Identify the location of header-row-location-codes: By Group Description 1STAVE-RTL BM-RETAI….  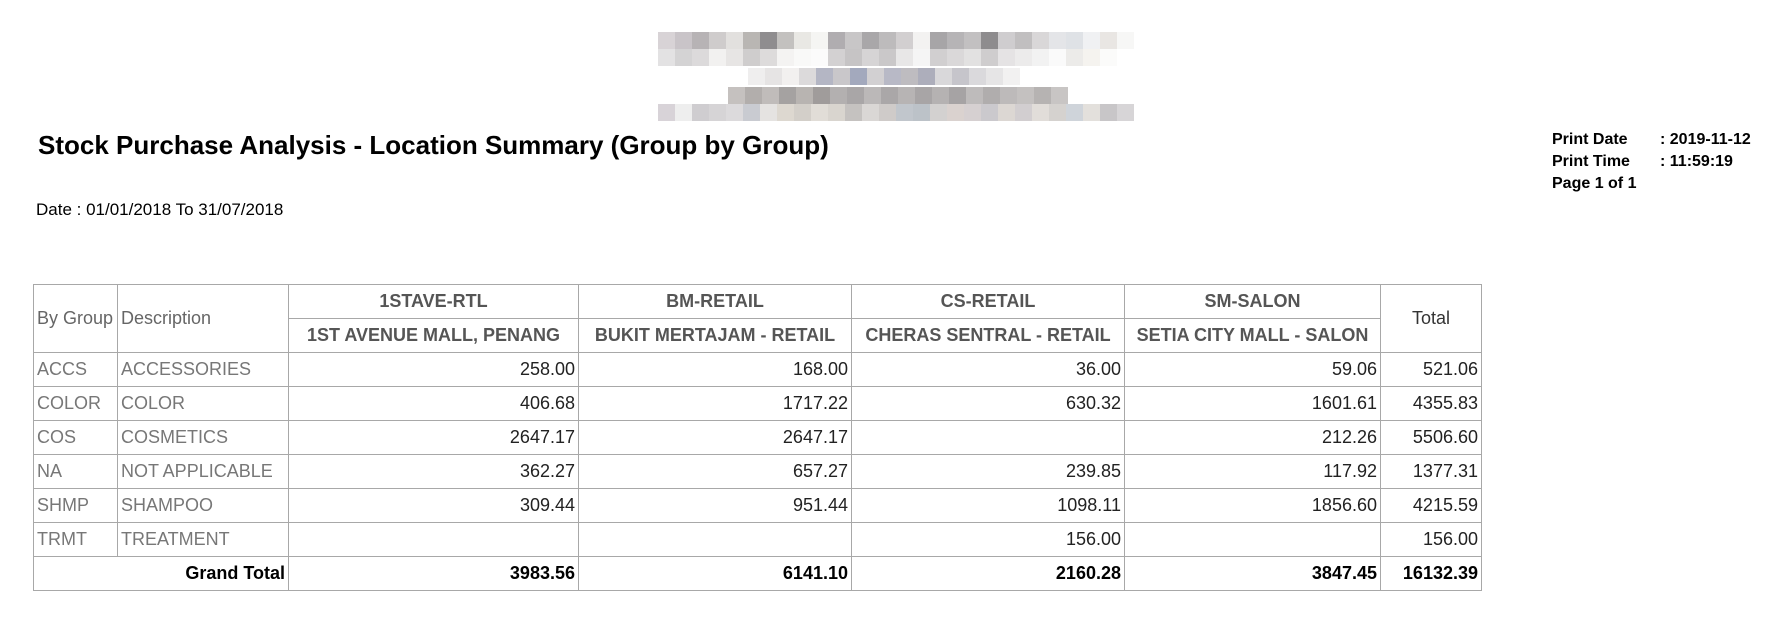
(757, 318).